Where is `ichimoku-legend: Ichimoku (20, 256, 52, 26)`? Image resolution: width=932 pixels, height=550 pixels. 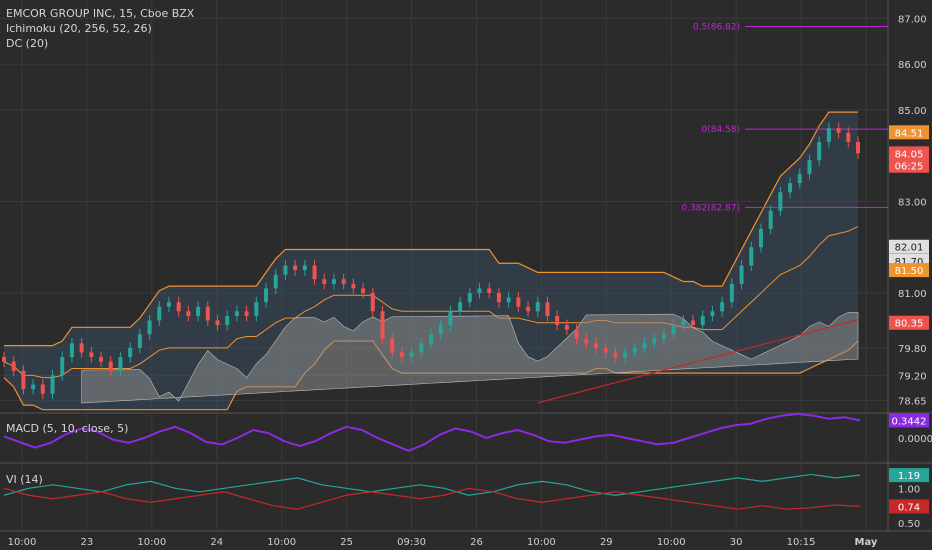
ichimoku-legend: Ichimoku (20, 256, 52, 26) is located at coordinates (100, 28).